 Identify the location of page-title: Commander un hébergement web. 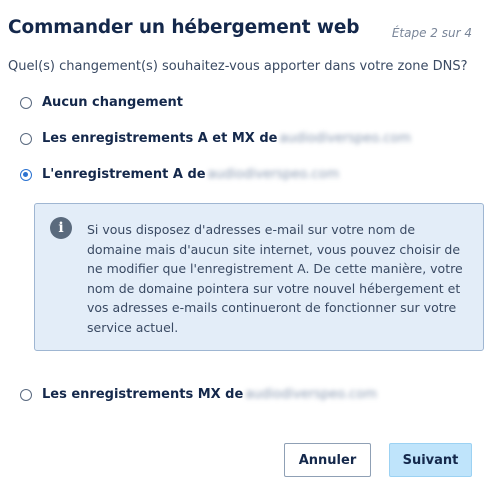
(184, 27).